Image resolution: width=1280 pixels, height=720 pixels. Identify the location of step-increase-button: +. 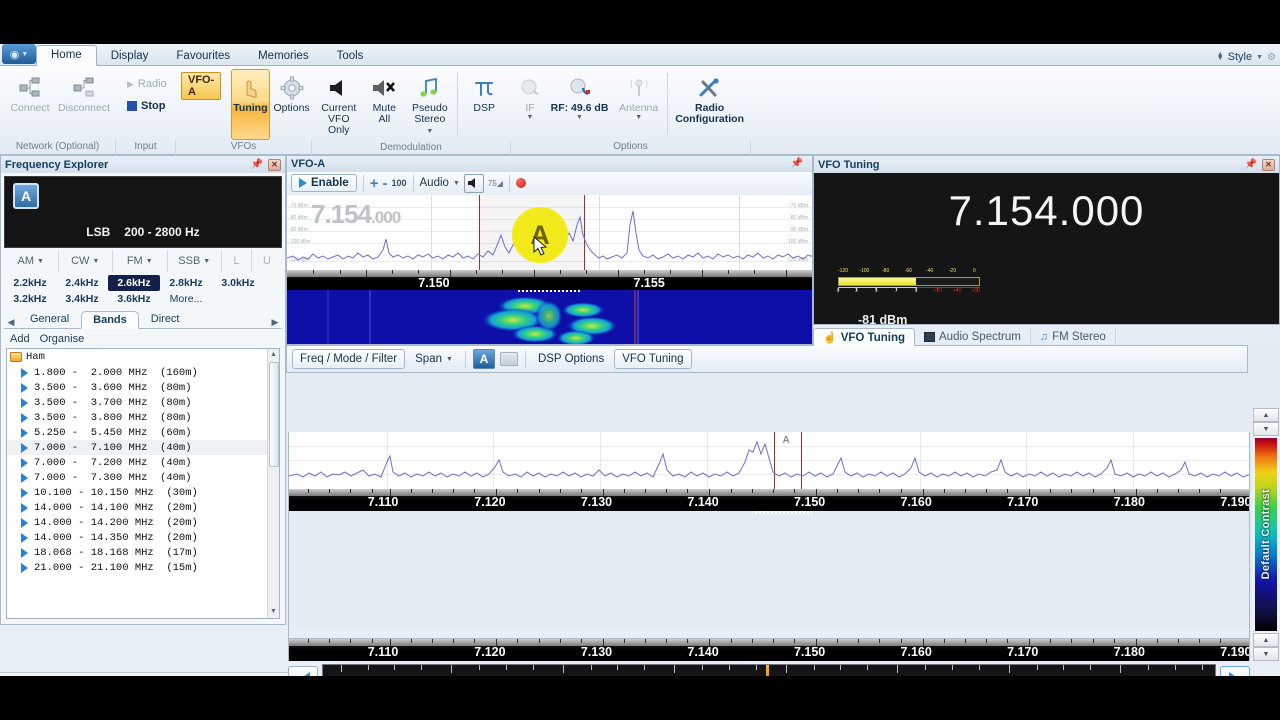
(374, 183).